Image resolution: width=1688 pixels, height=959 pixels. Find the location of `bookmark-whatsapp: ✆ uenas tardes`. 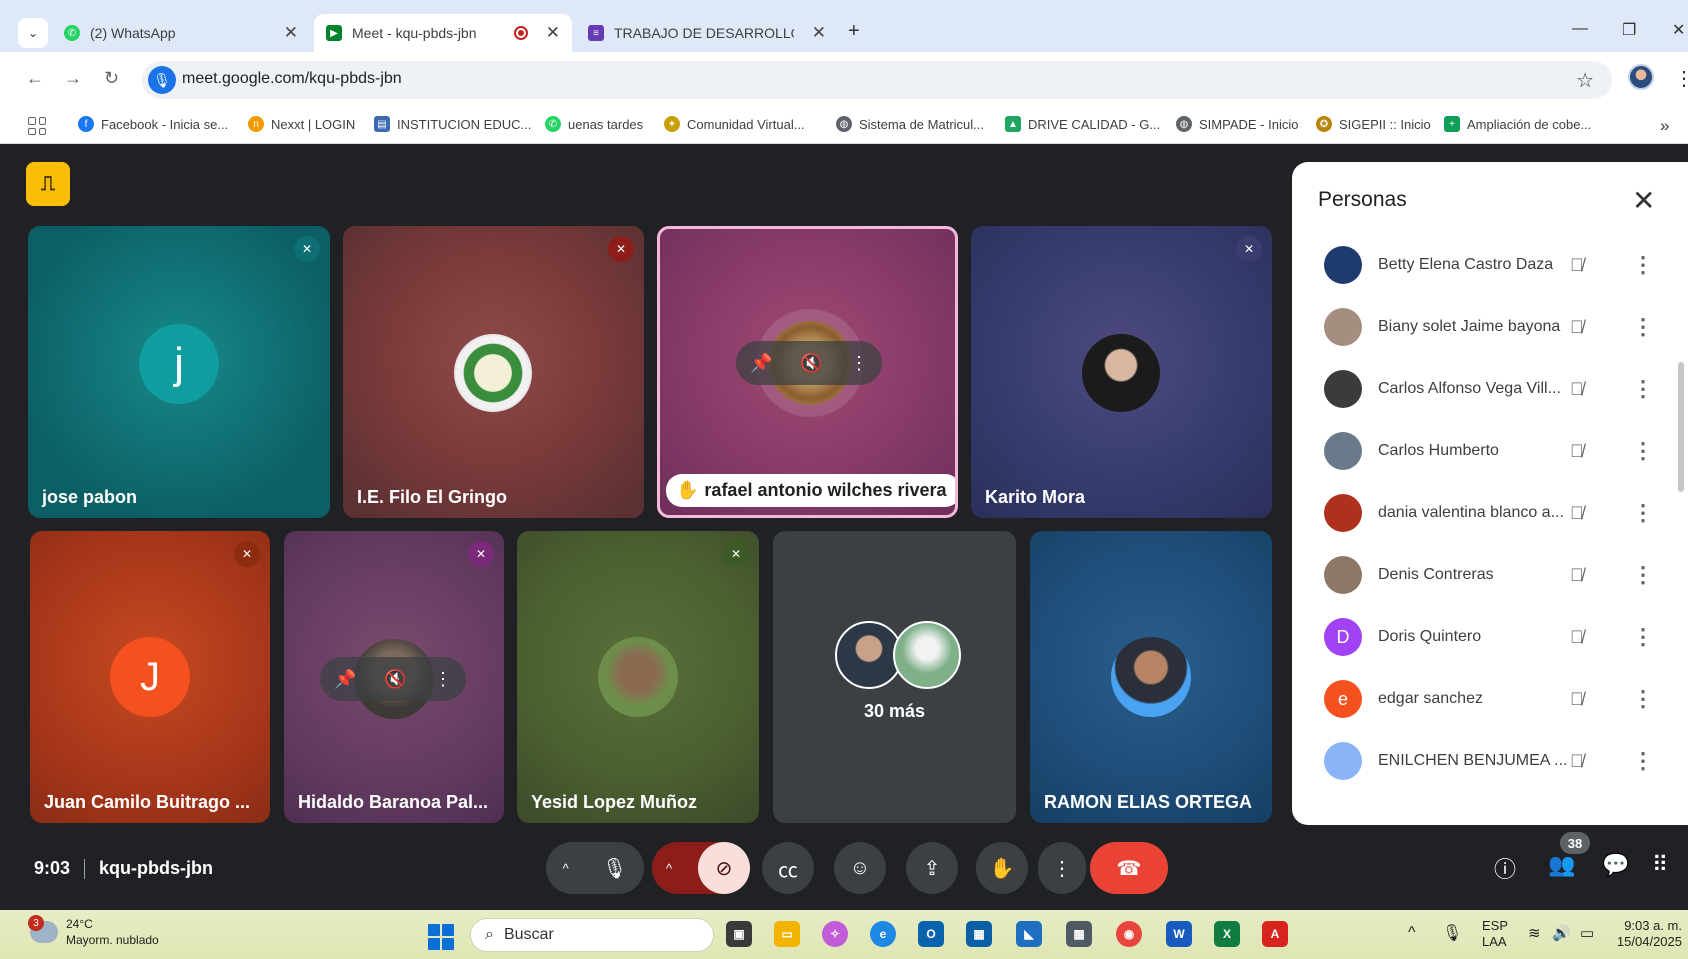

bookmark-whatsapp: ✆ uenas tardes is located at coordinates (594, 124).